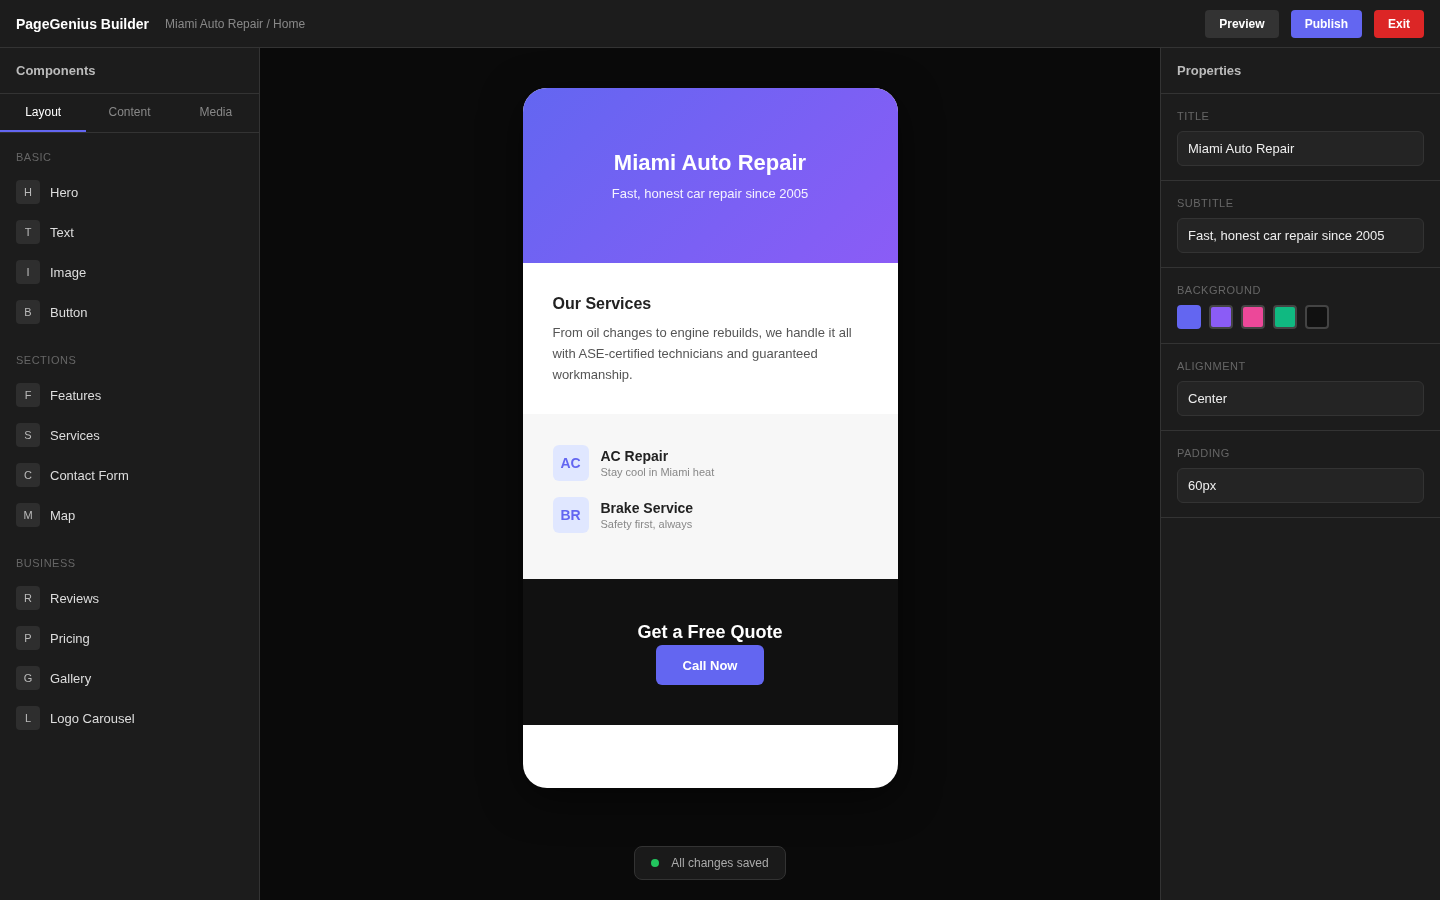  I want to click on component-label: Button, so click(69, 312).